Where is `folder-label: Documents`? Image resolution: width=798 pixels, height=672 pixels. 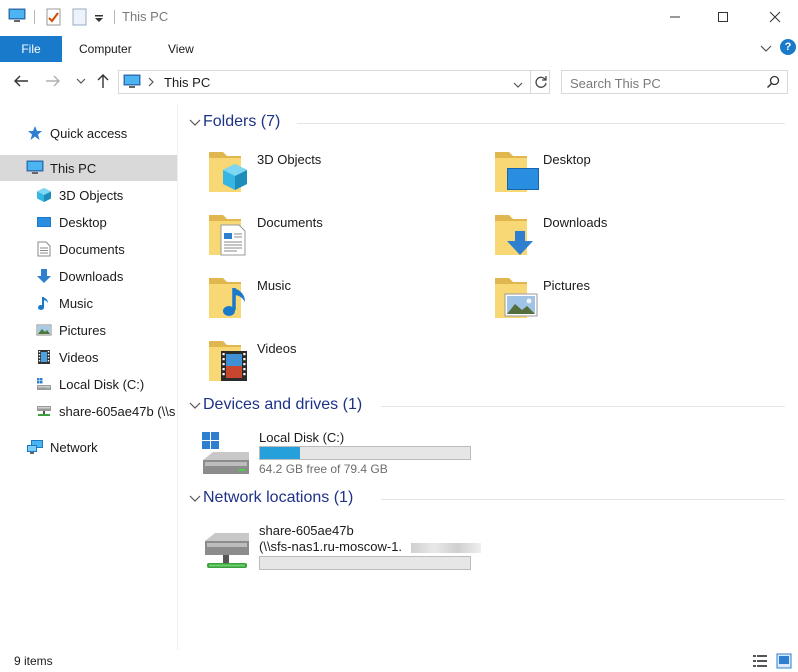
folder-label: Documents is located at coordinates (290, 222).